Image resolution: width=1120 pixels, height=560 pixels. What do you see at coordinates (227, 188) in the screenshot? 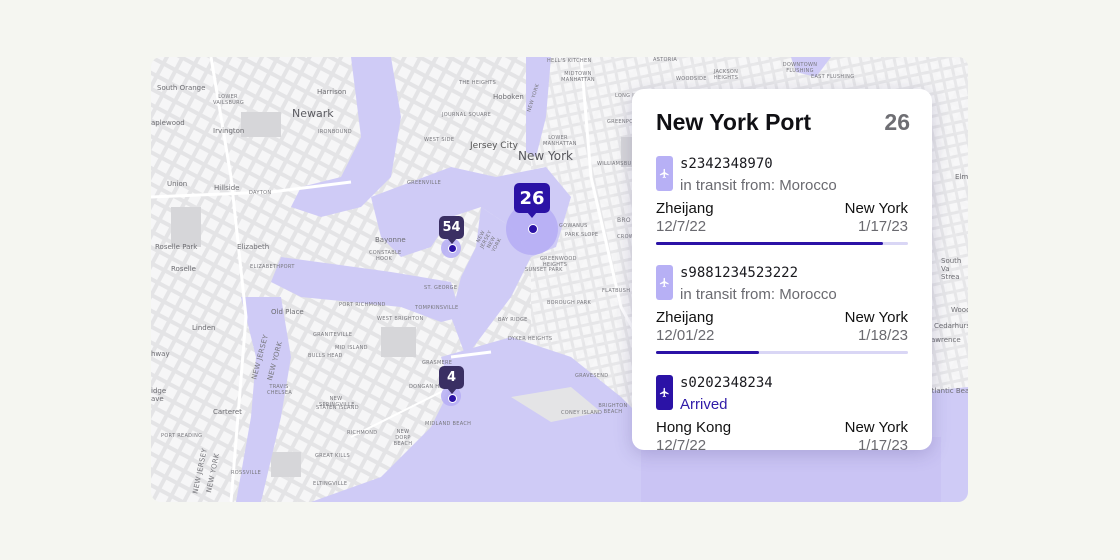
I see `map-label: Hillside` at bounding box center [227, 188].